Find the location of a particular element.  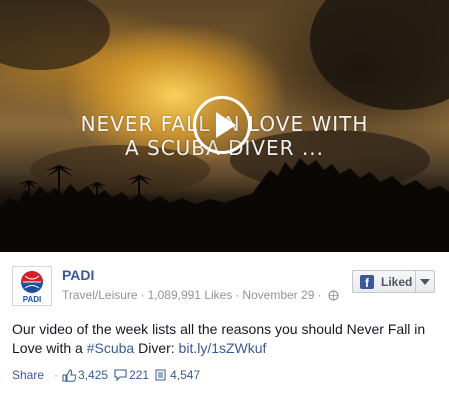

likes-count: 3,425 is located at coordinates (85, 375).